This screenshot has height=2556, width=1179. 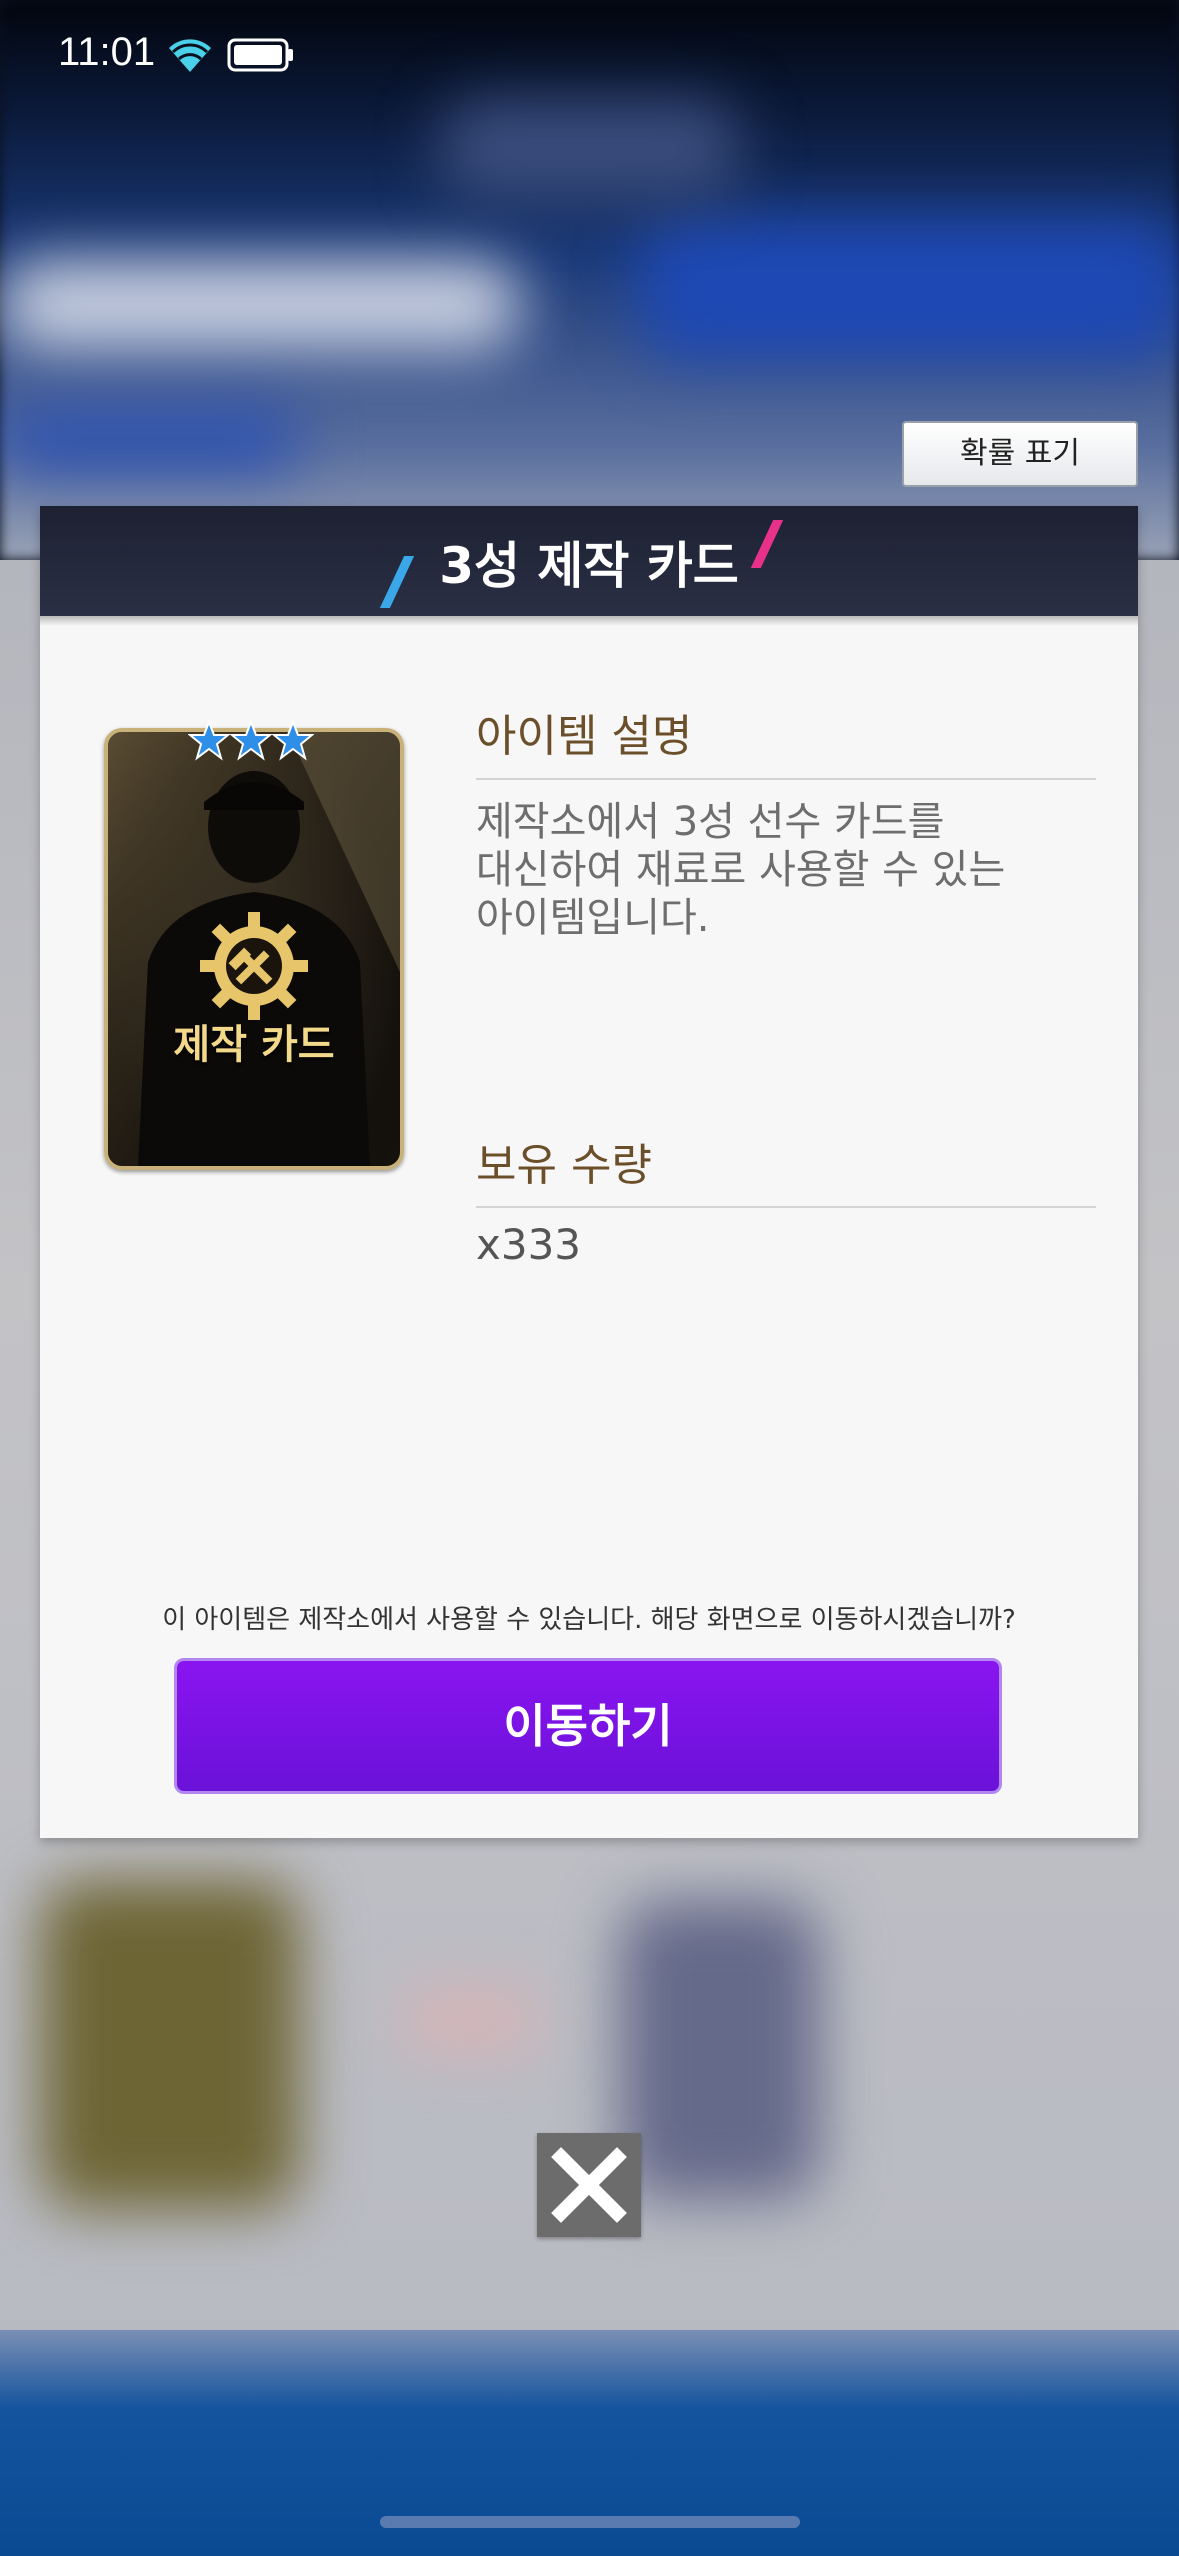 What do you see at coordinates (564, 1165) in the screenshot?
I see `quantity-heading: 보유 수량` at bounding box center [564, 1165].